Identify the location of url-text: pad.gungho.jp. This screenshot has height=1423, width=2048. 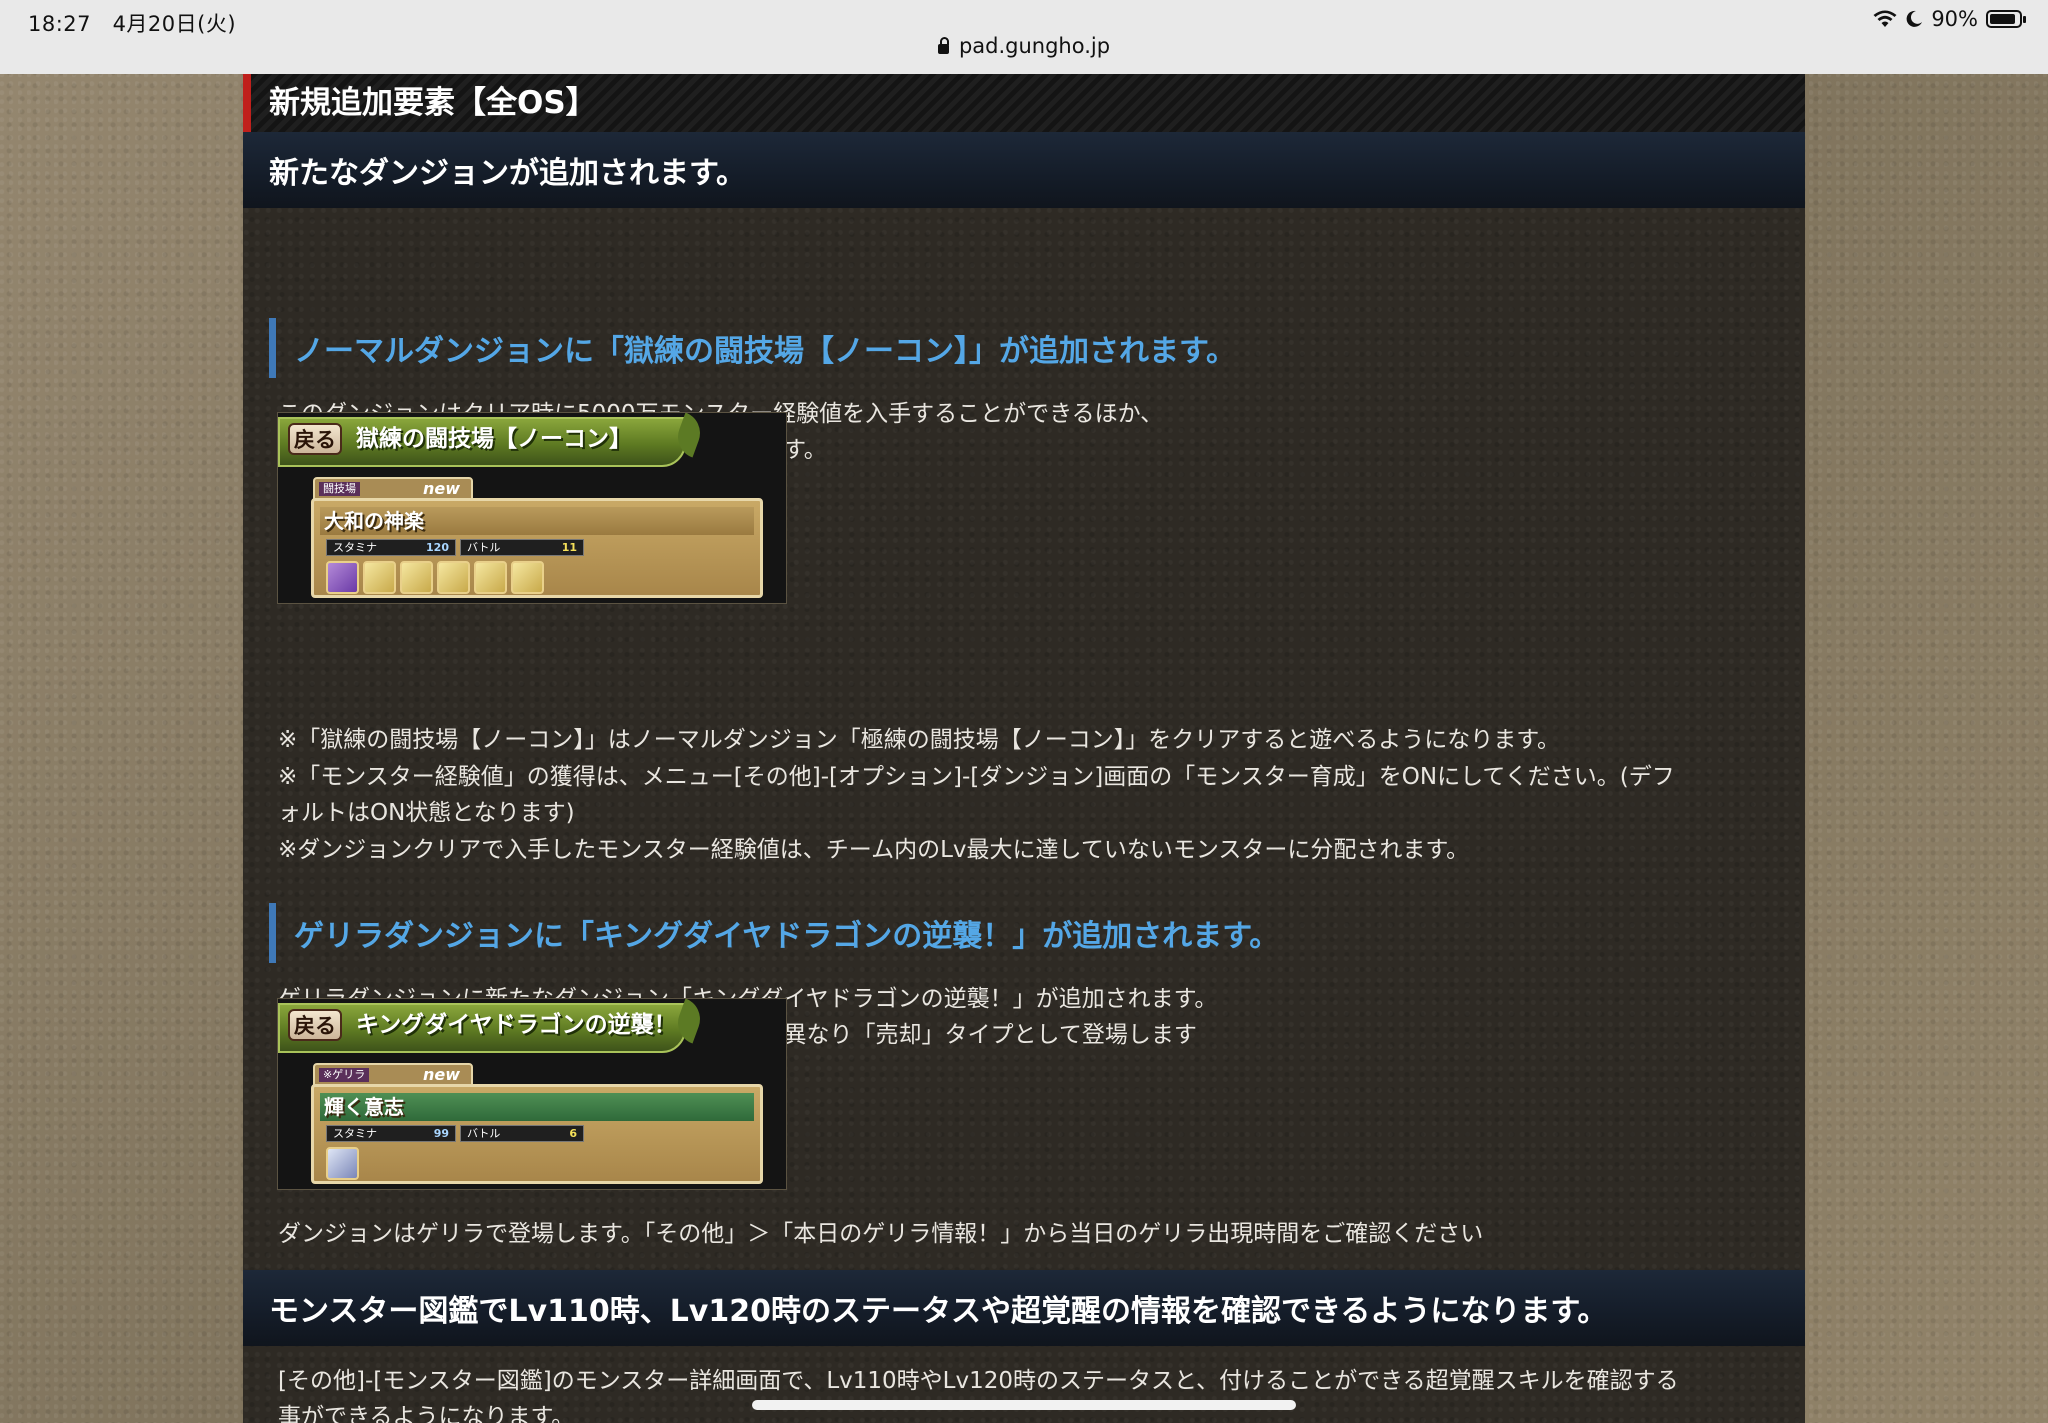
(1034, 46).